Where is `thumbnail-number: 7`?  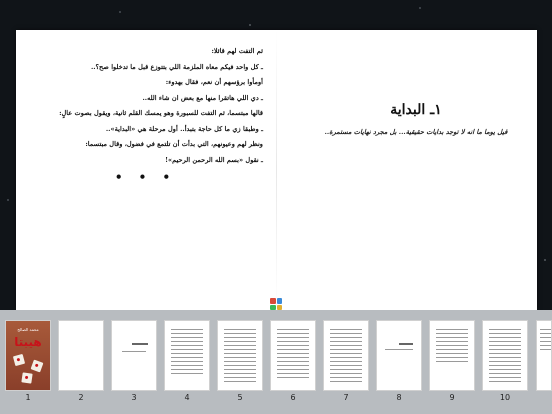
thumbnail-number: 7 is located at coordinates (346, 397).